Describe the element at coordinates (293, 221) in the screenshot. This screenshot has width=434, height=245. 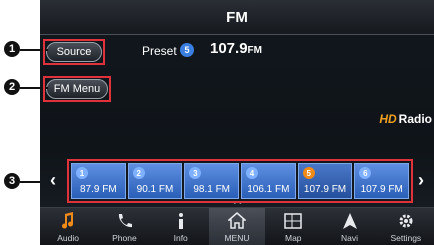
I see `map-icon` at that location.